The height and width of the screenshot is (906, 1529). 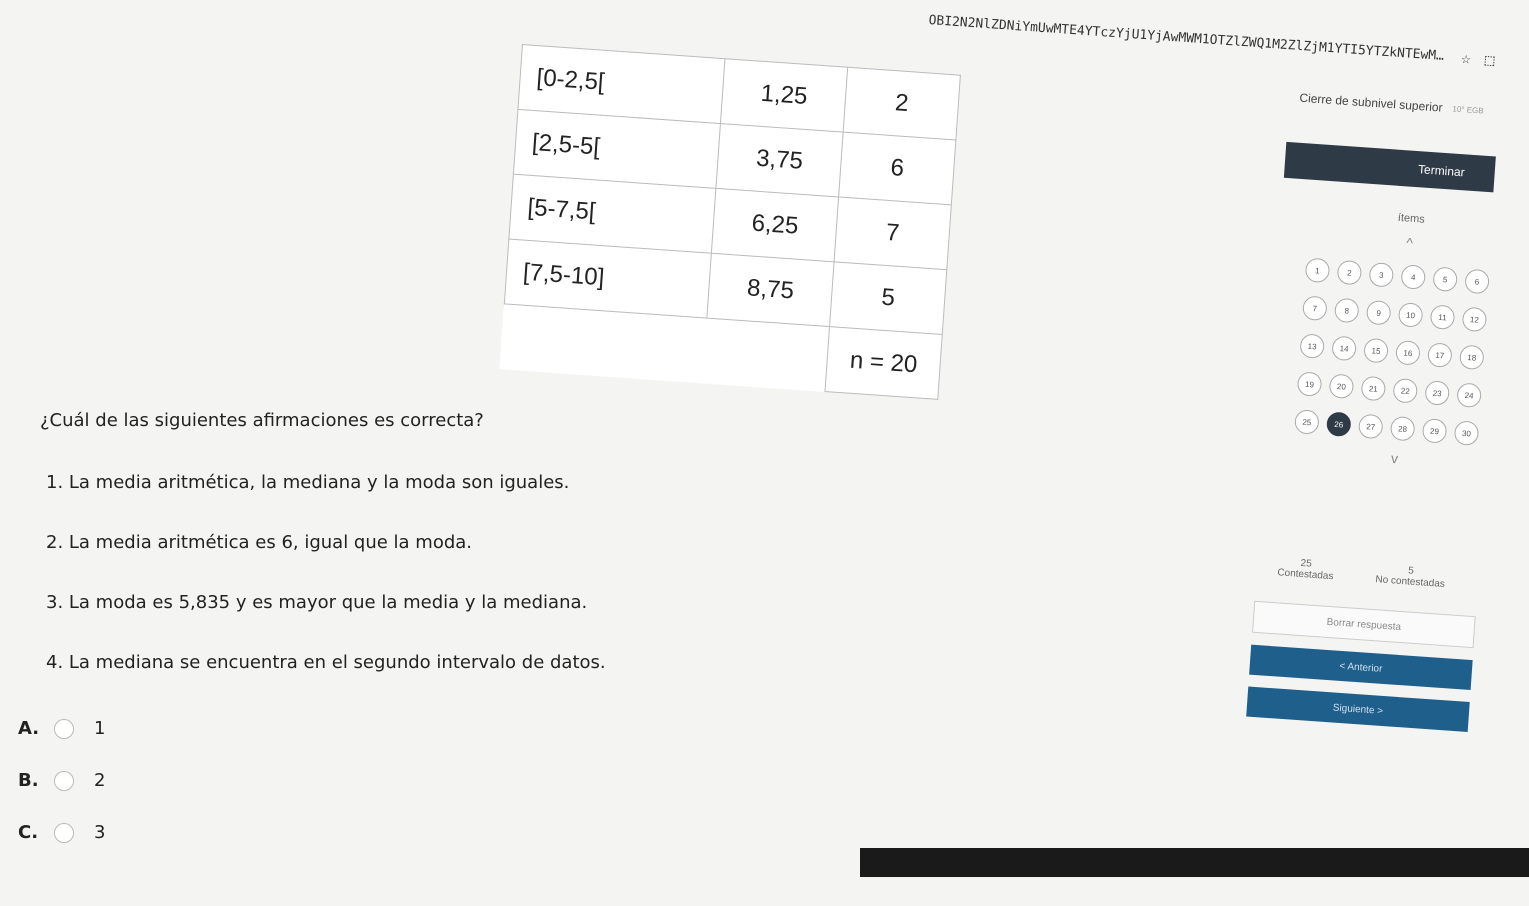 I want to click on clear-answer-button: Borrar respuesta, so click(x=1364, y=624).